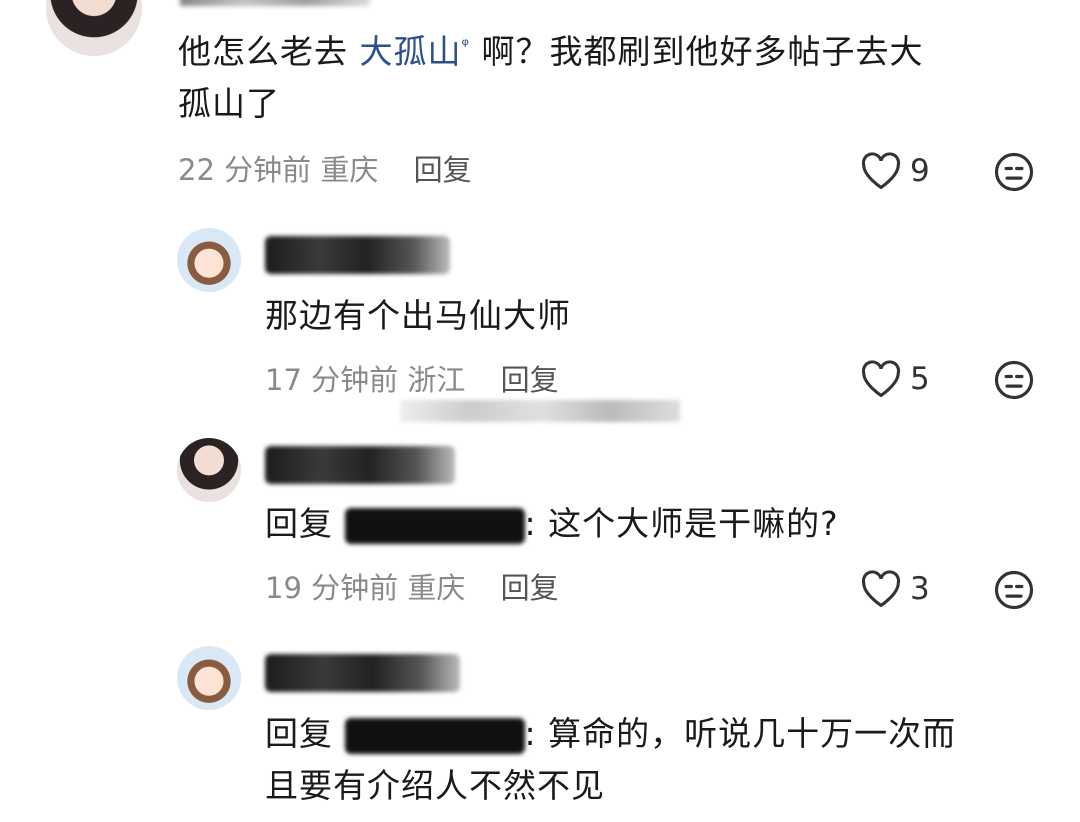 The height and width of the screenshot is (822, 1080). I want to click on comment-text-part: 他怎么老去, so click(269, 51).